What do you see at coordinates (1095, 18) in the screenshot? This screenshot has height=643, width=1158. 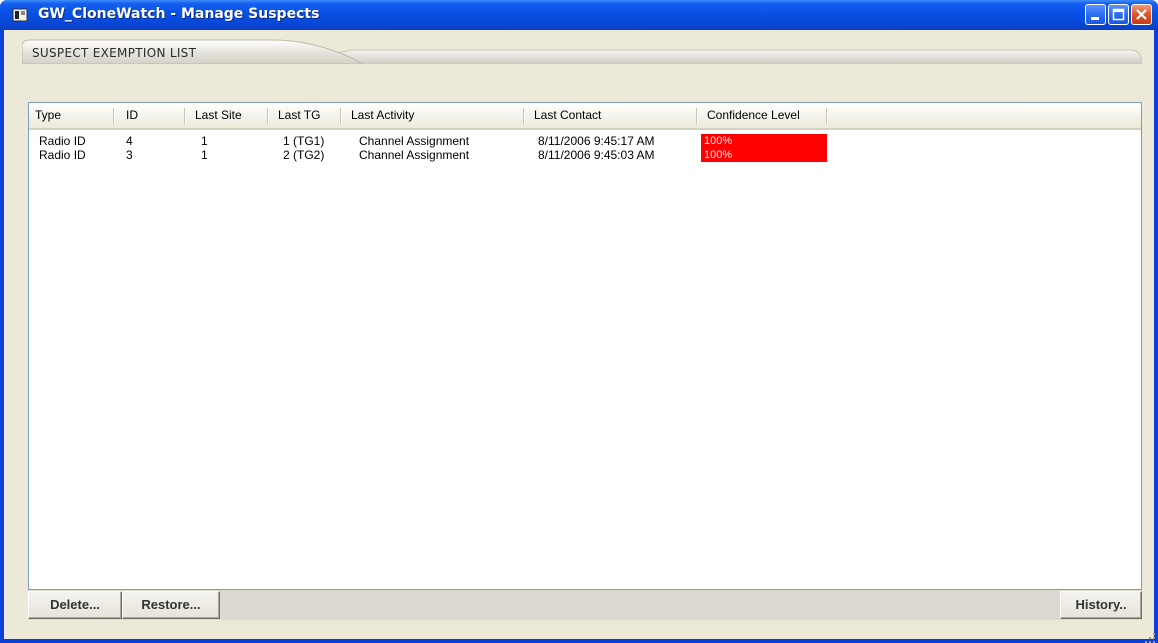 I see `minimize-icon` at bounding box center [1095, 18].